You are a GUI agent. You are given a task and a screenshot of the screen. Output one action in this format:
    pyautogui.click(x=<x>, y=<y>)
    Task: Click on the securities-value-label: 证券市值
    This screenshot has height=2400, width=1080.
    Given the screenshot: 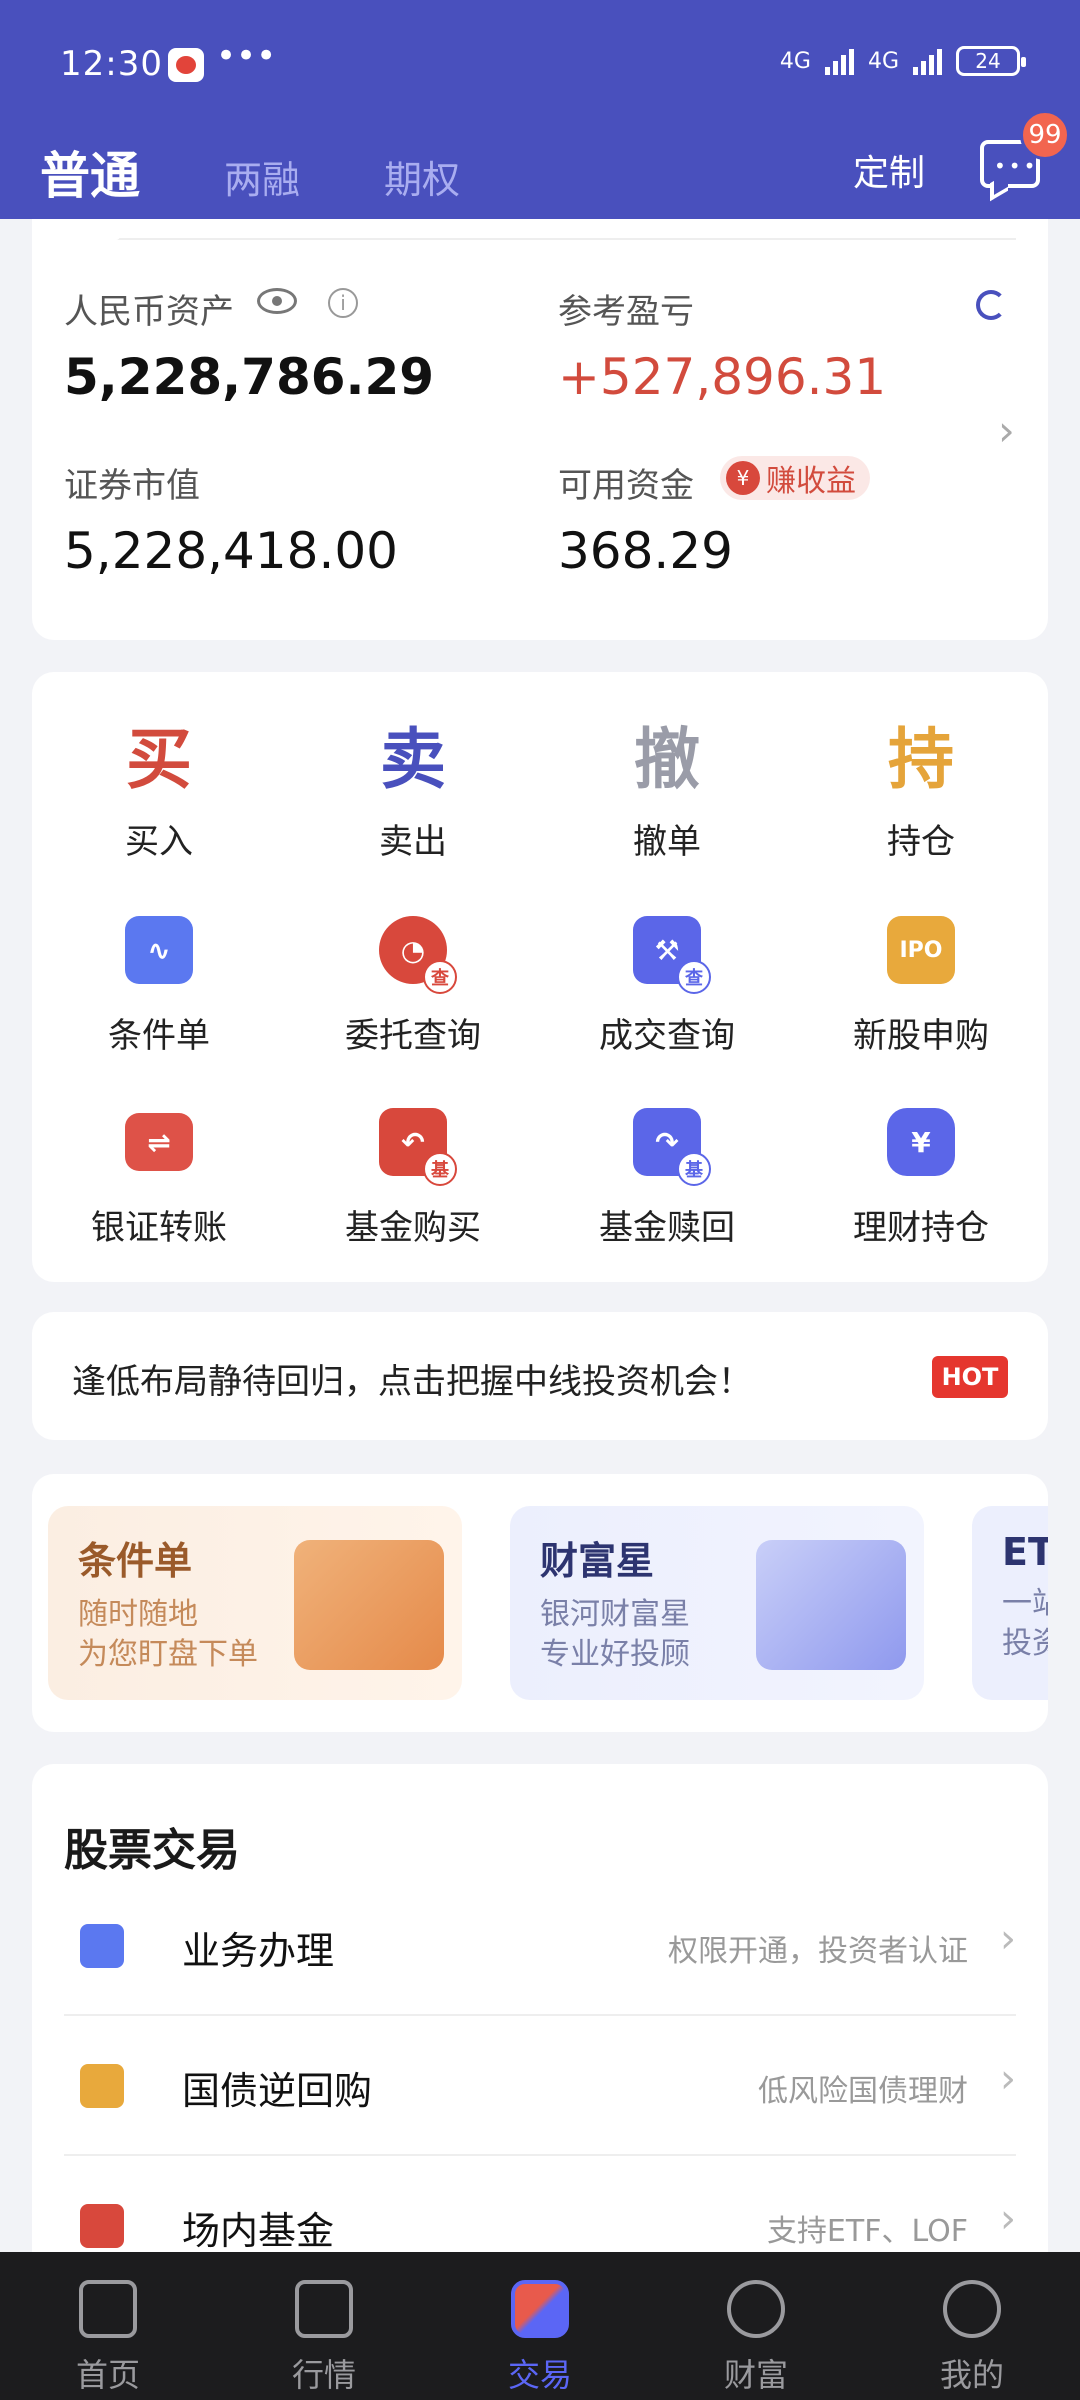 What is the action you would take?
    pyautogui.click(x=132, y=486)
    